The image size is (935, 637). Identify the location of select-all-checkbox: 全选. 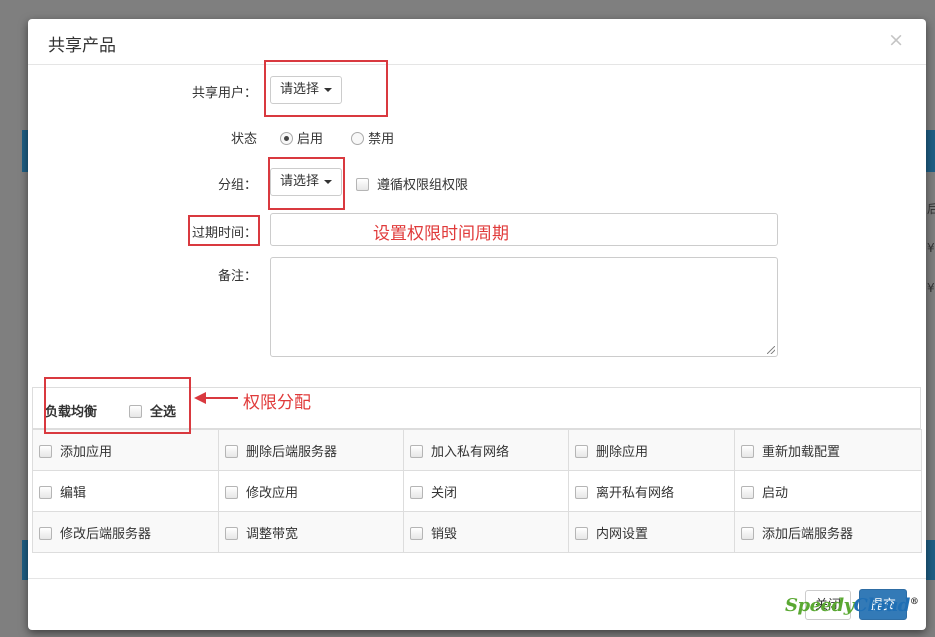
(152, 410).